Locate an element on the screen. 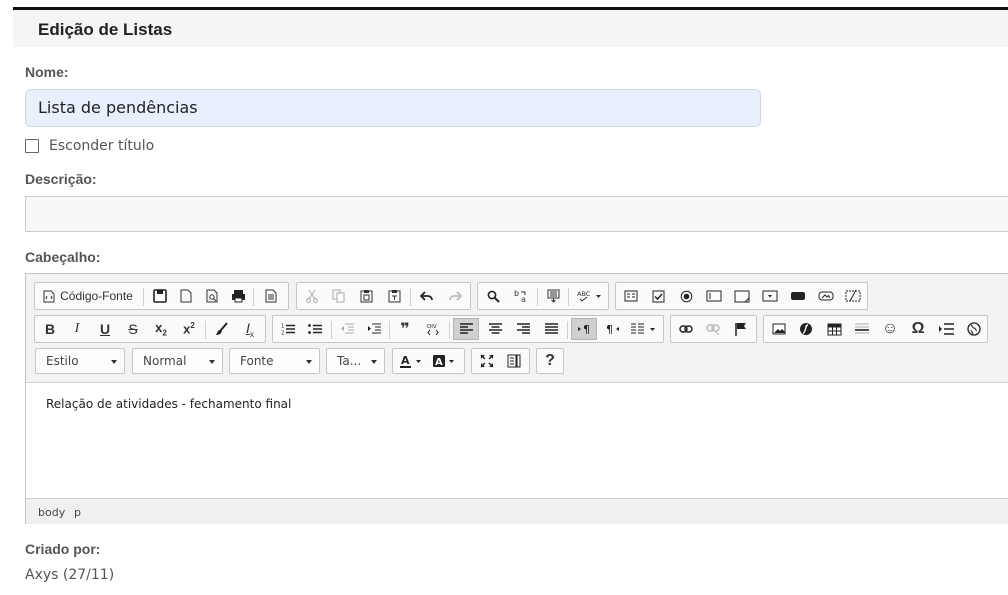 This screenshot has width=1008, height=595. name-label: Nome: is located at coordinates (47, 72).